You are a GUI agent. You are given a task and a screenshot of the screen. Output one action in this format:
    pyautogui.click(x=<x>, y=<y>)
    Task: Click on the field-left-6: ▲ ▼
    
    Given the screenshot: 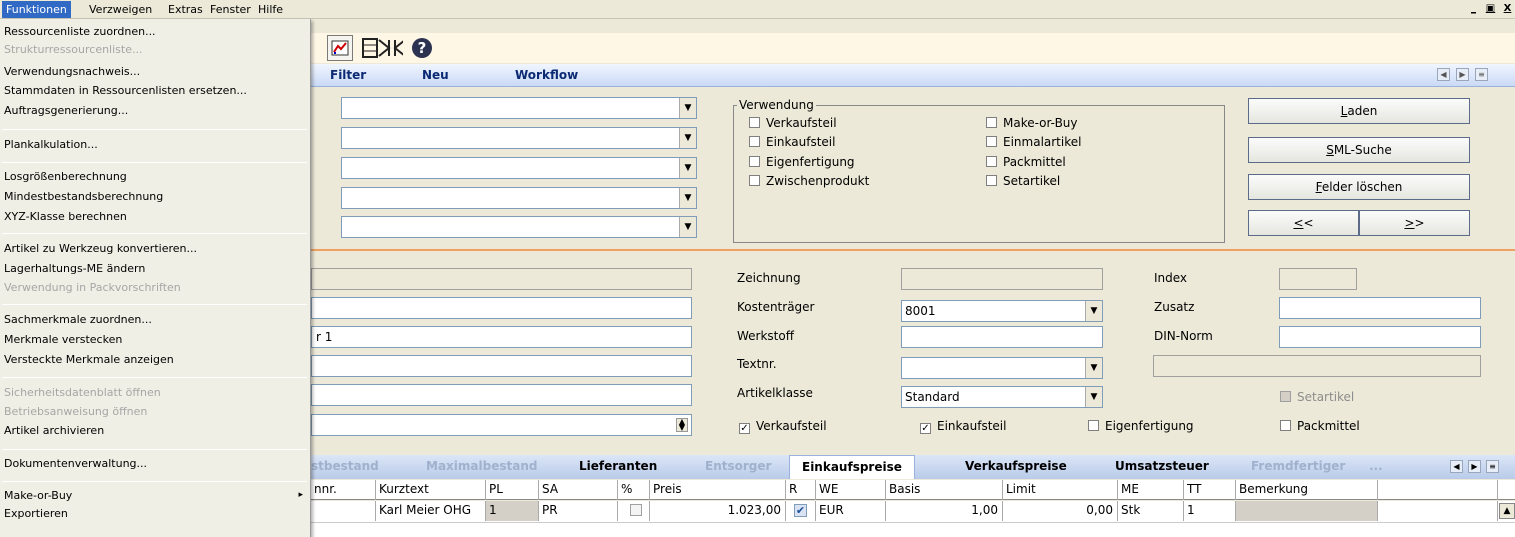 What is the action you would take?
    pyautogui.click(x=501, y=425)
    